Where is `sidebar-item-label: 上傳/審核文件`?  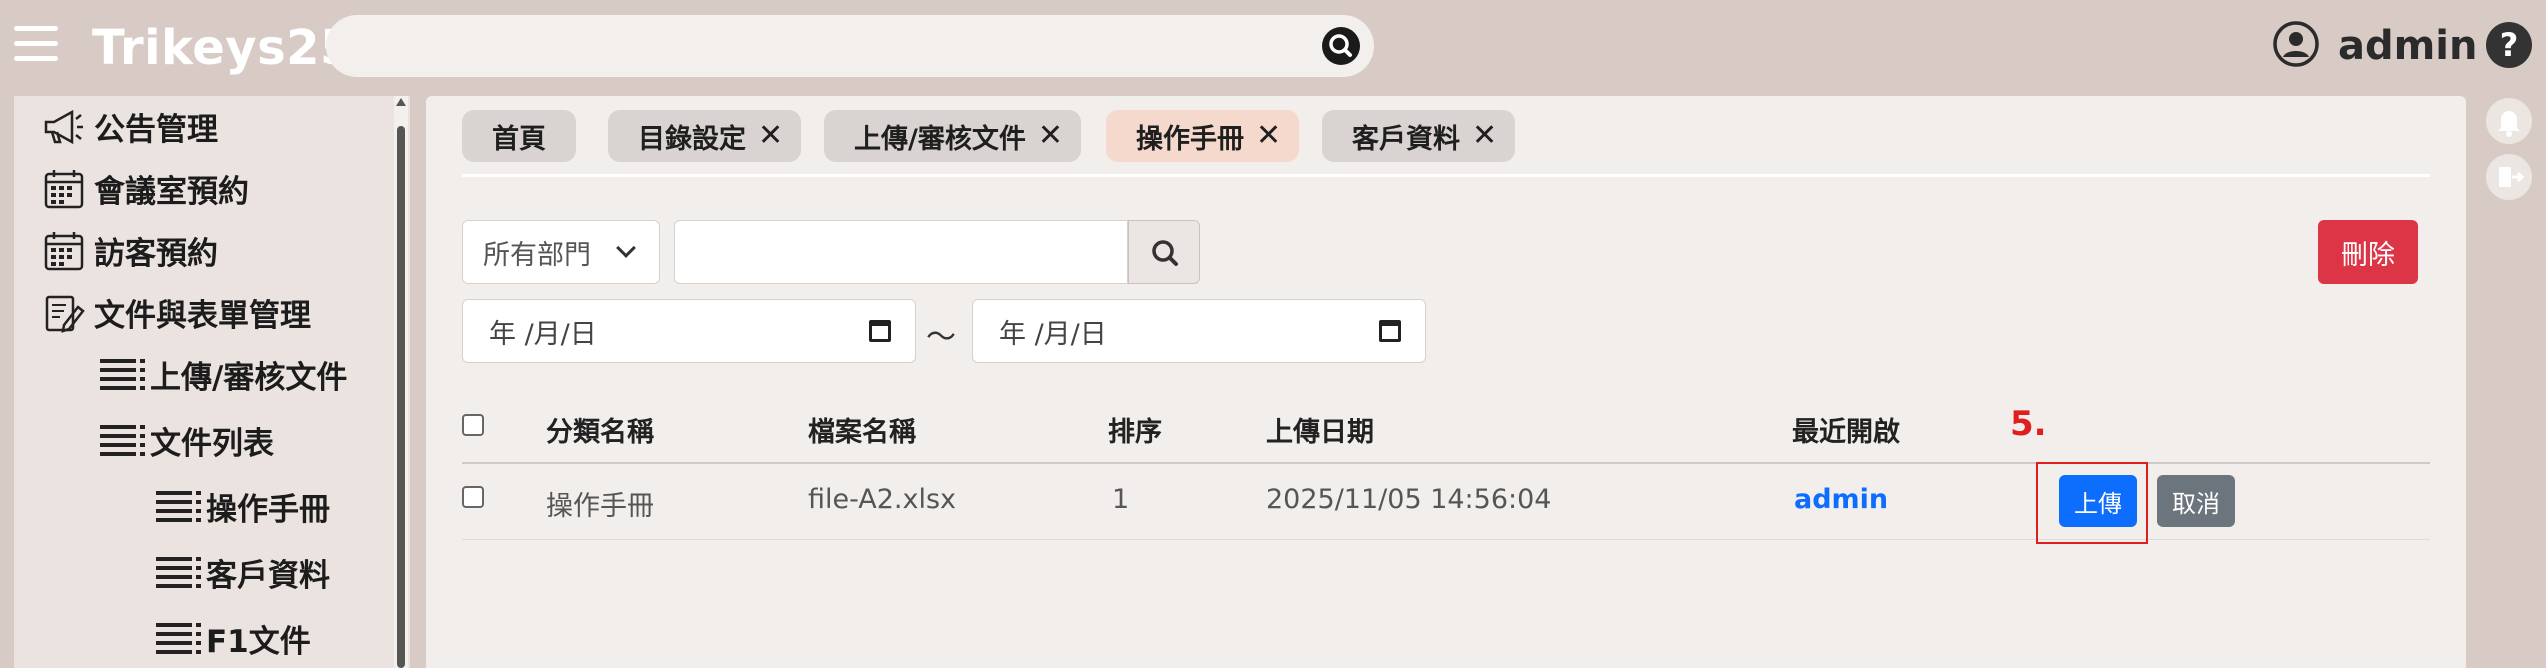
sidebar-item-label: 上傳/審核文件 is located at coordinates (249, 378).